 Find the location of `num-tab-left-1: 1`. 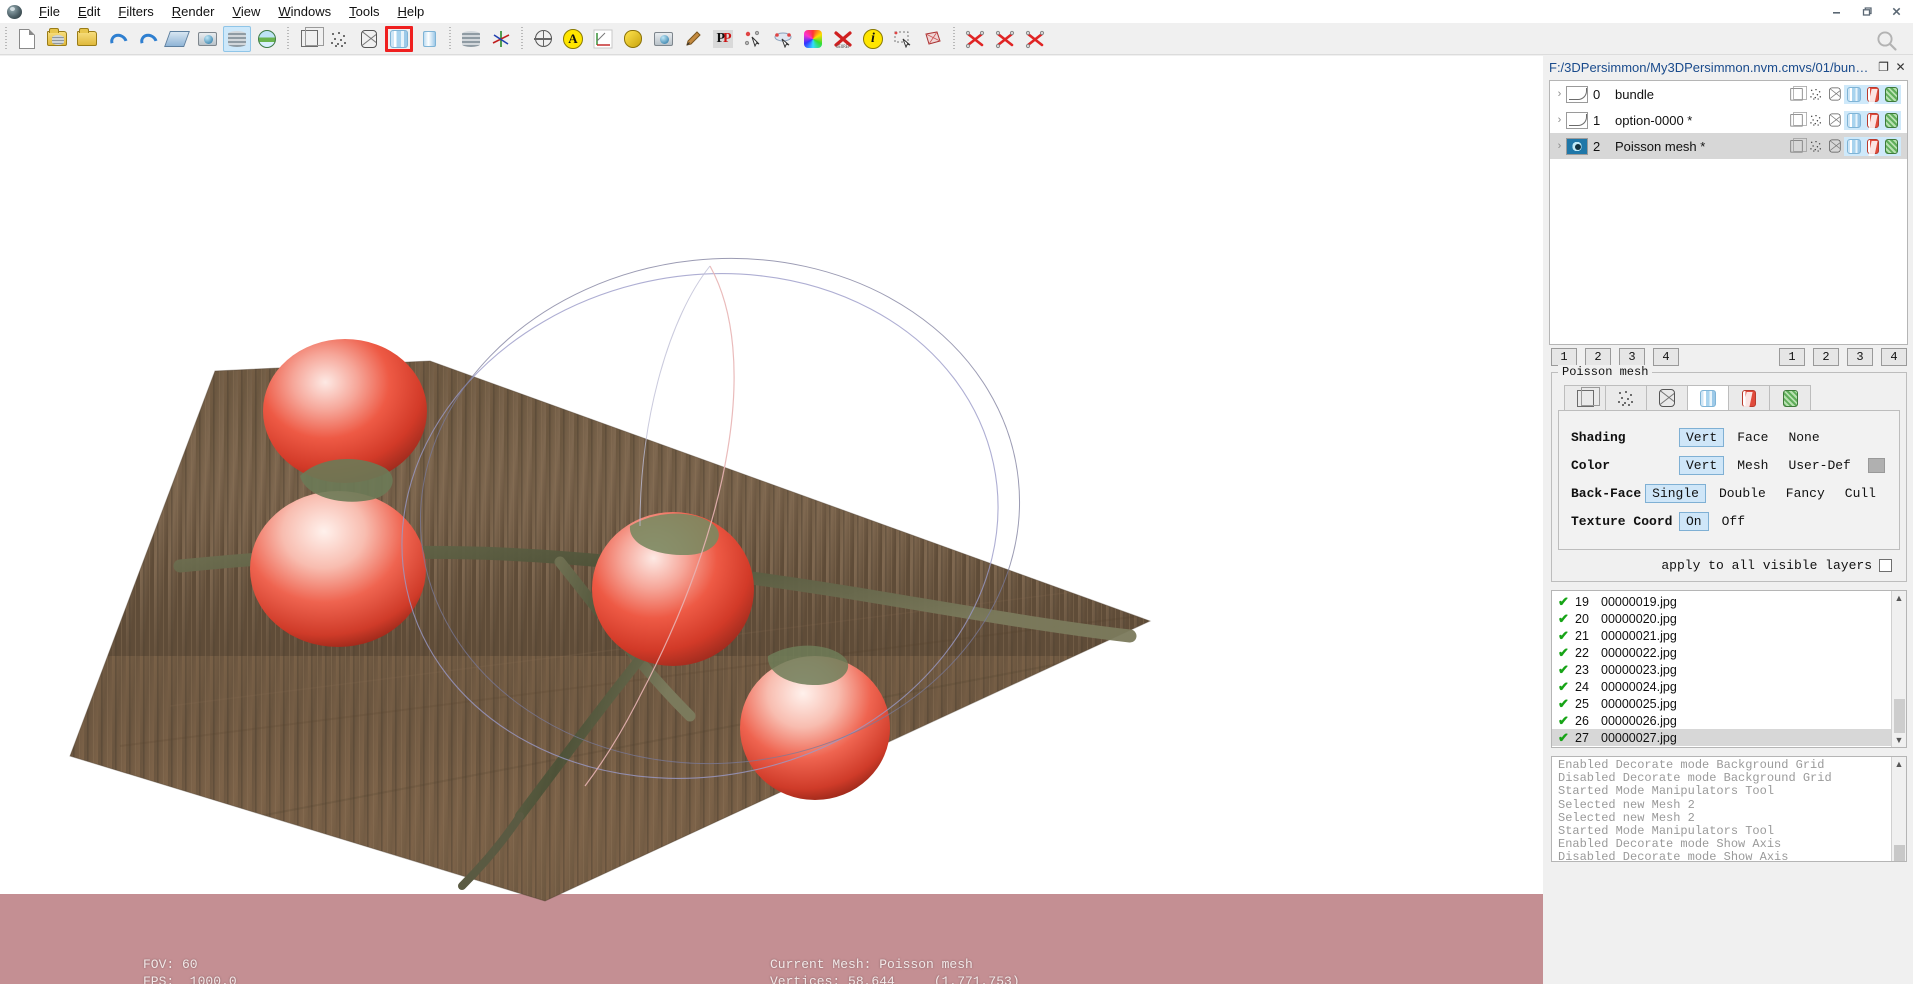

num-tab-left-1: 1 is located at coordinates (1564, 357).